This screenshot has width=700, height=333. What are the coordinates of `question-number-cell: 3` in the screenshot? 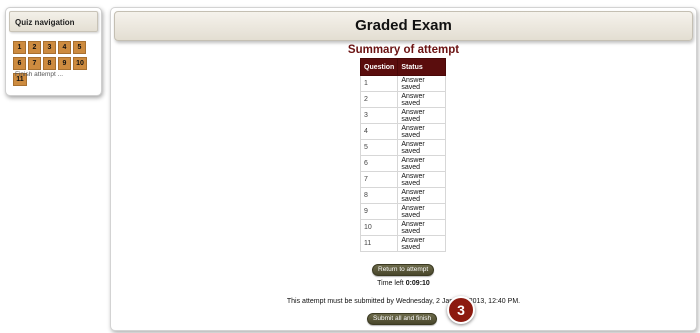 It's located at (379, 115).